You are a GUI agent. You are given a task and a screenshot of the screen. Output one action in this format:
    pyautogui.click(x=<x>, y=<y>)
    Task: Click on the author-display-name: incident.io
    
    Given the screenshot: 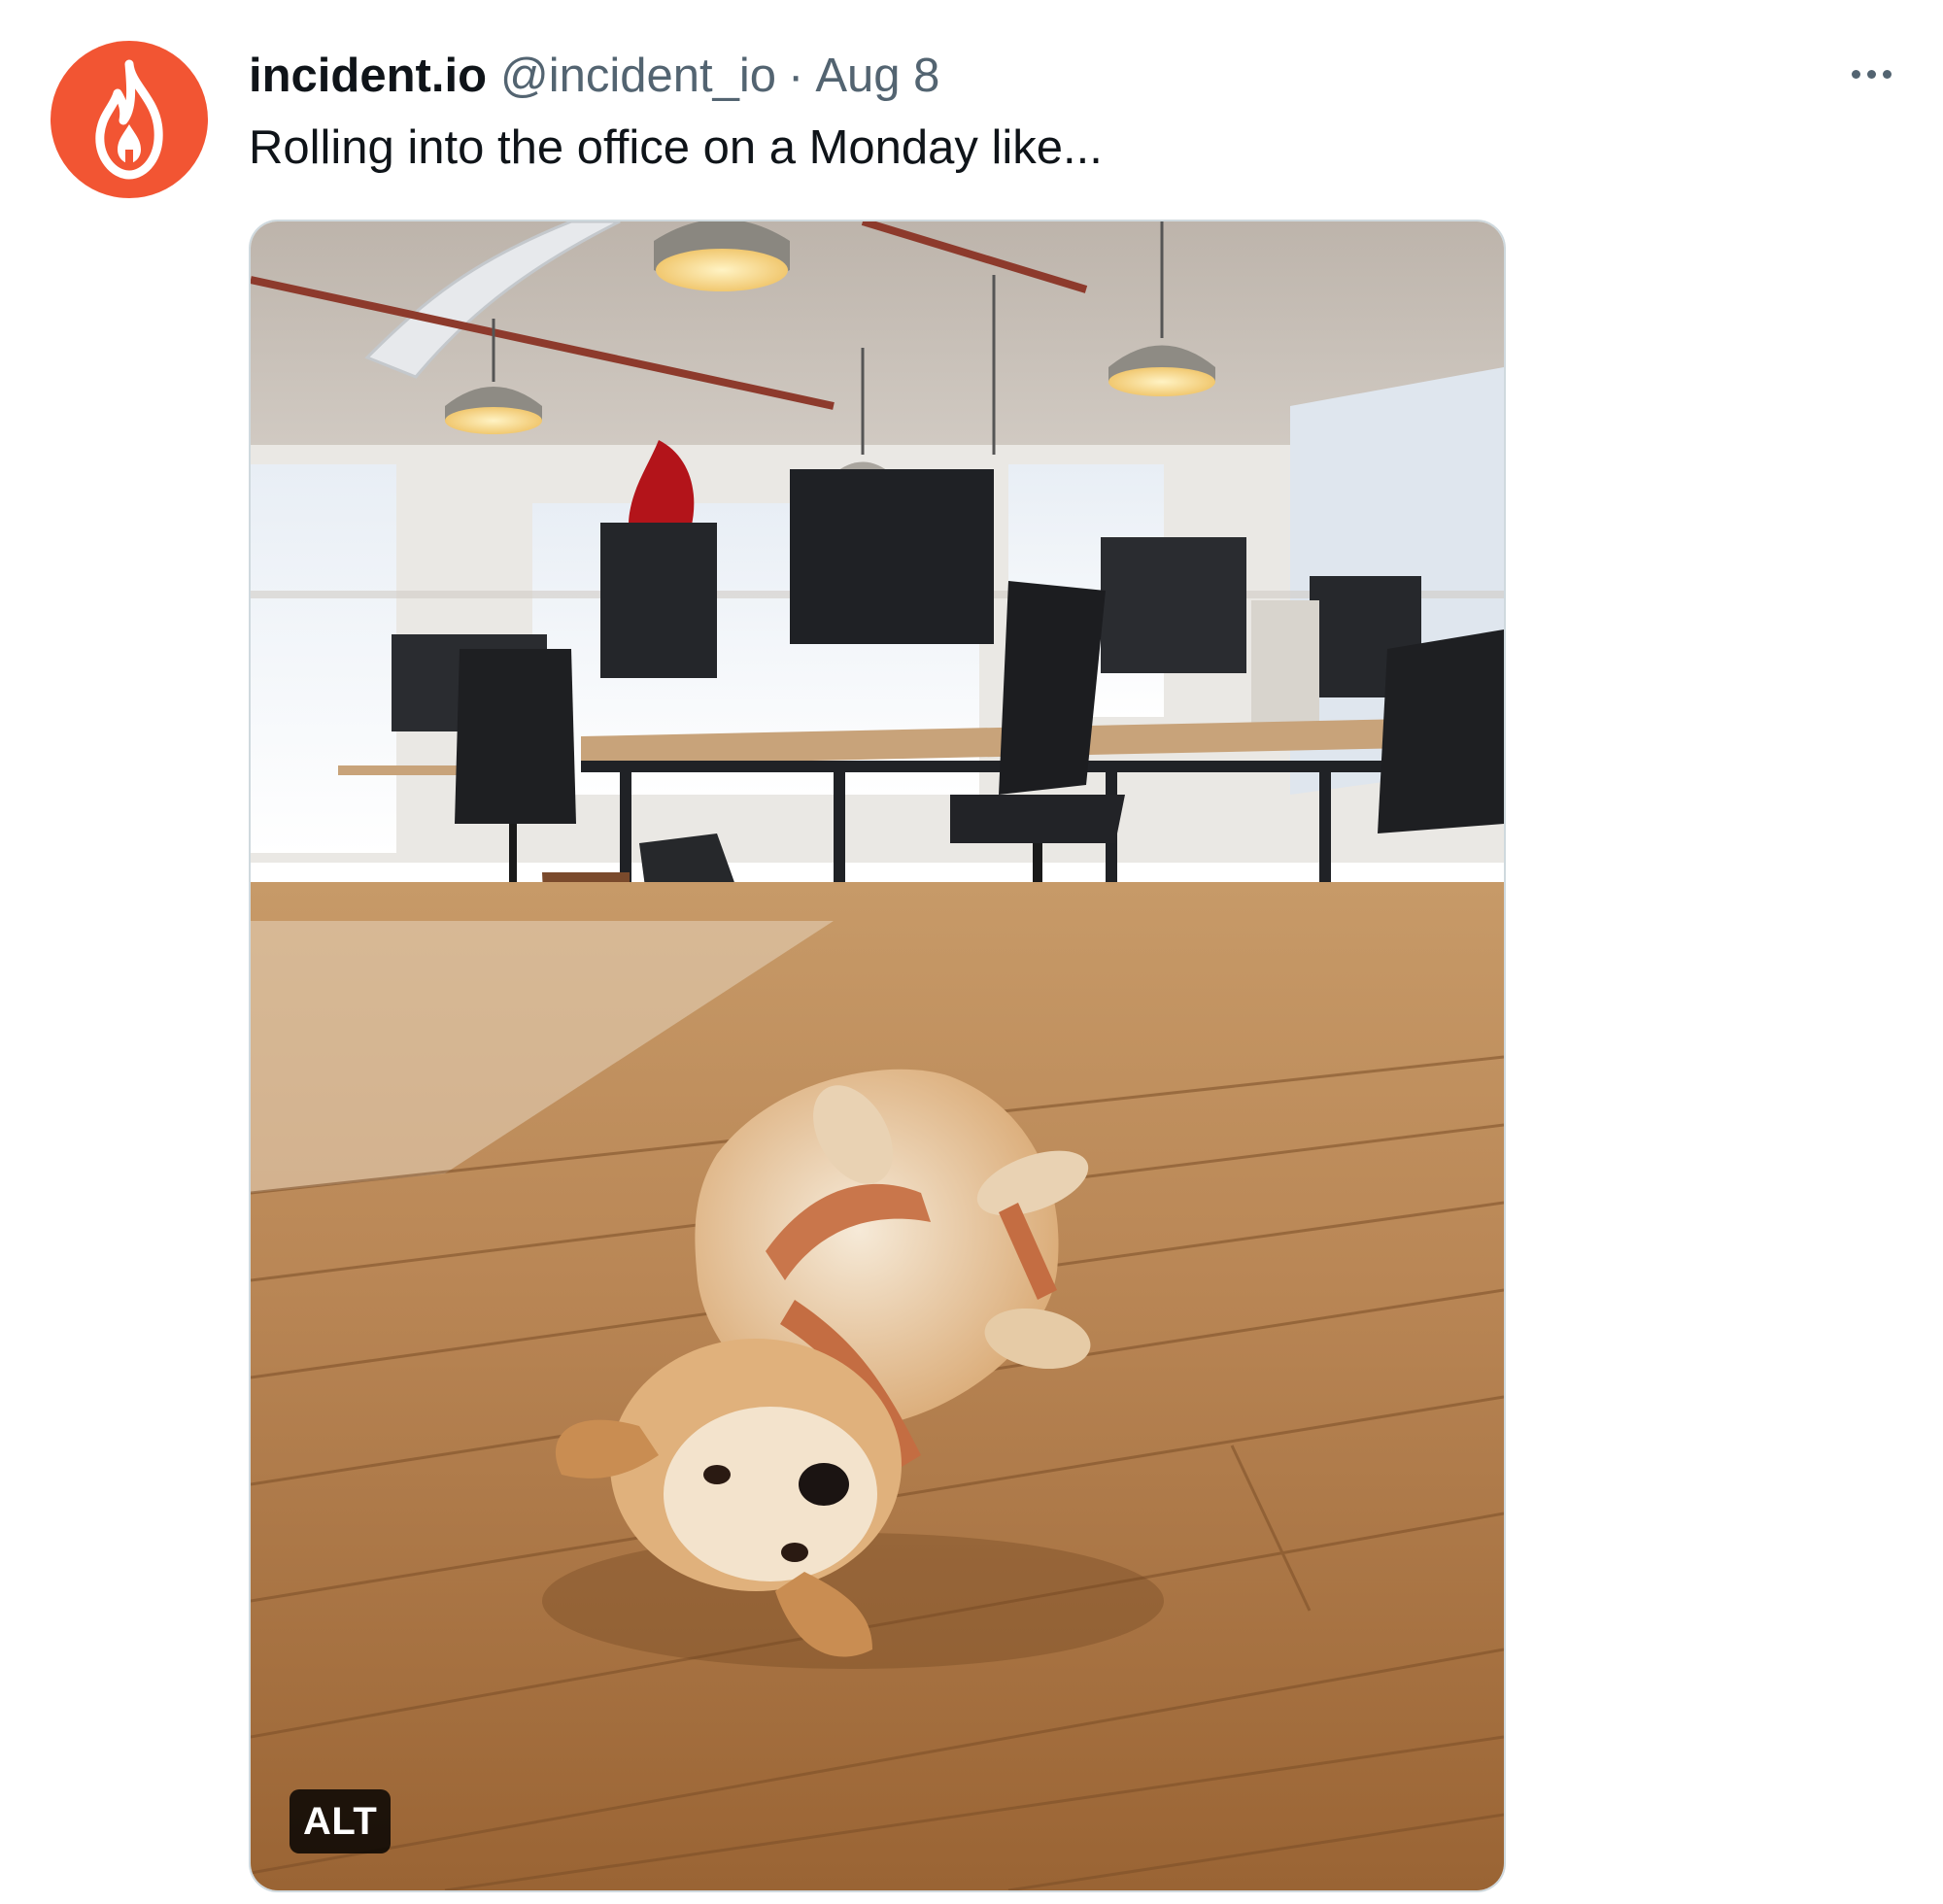 What is the action you would take?
    pyautogui.click(x=368, y=76)
    